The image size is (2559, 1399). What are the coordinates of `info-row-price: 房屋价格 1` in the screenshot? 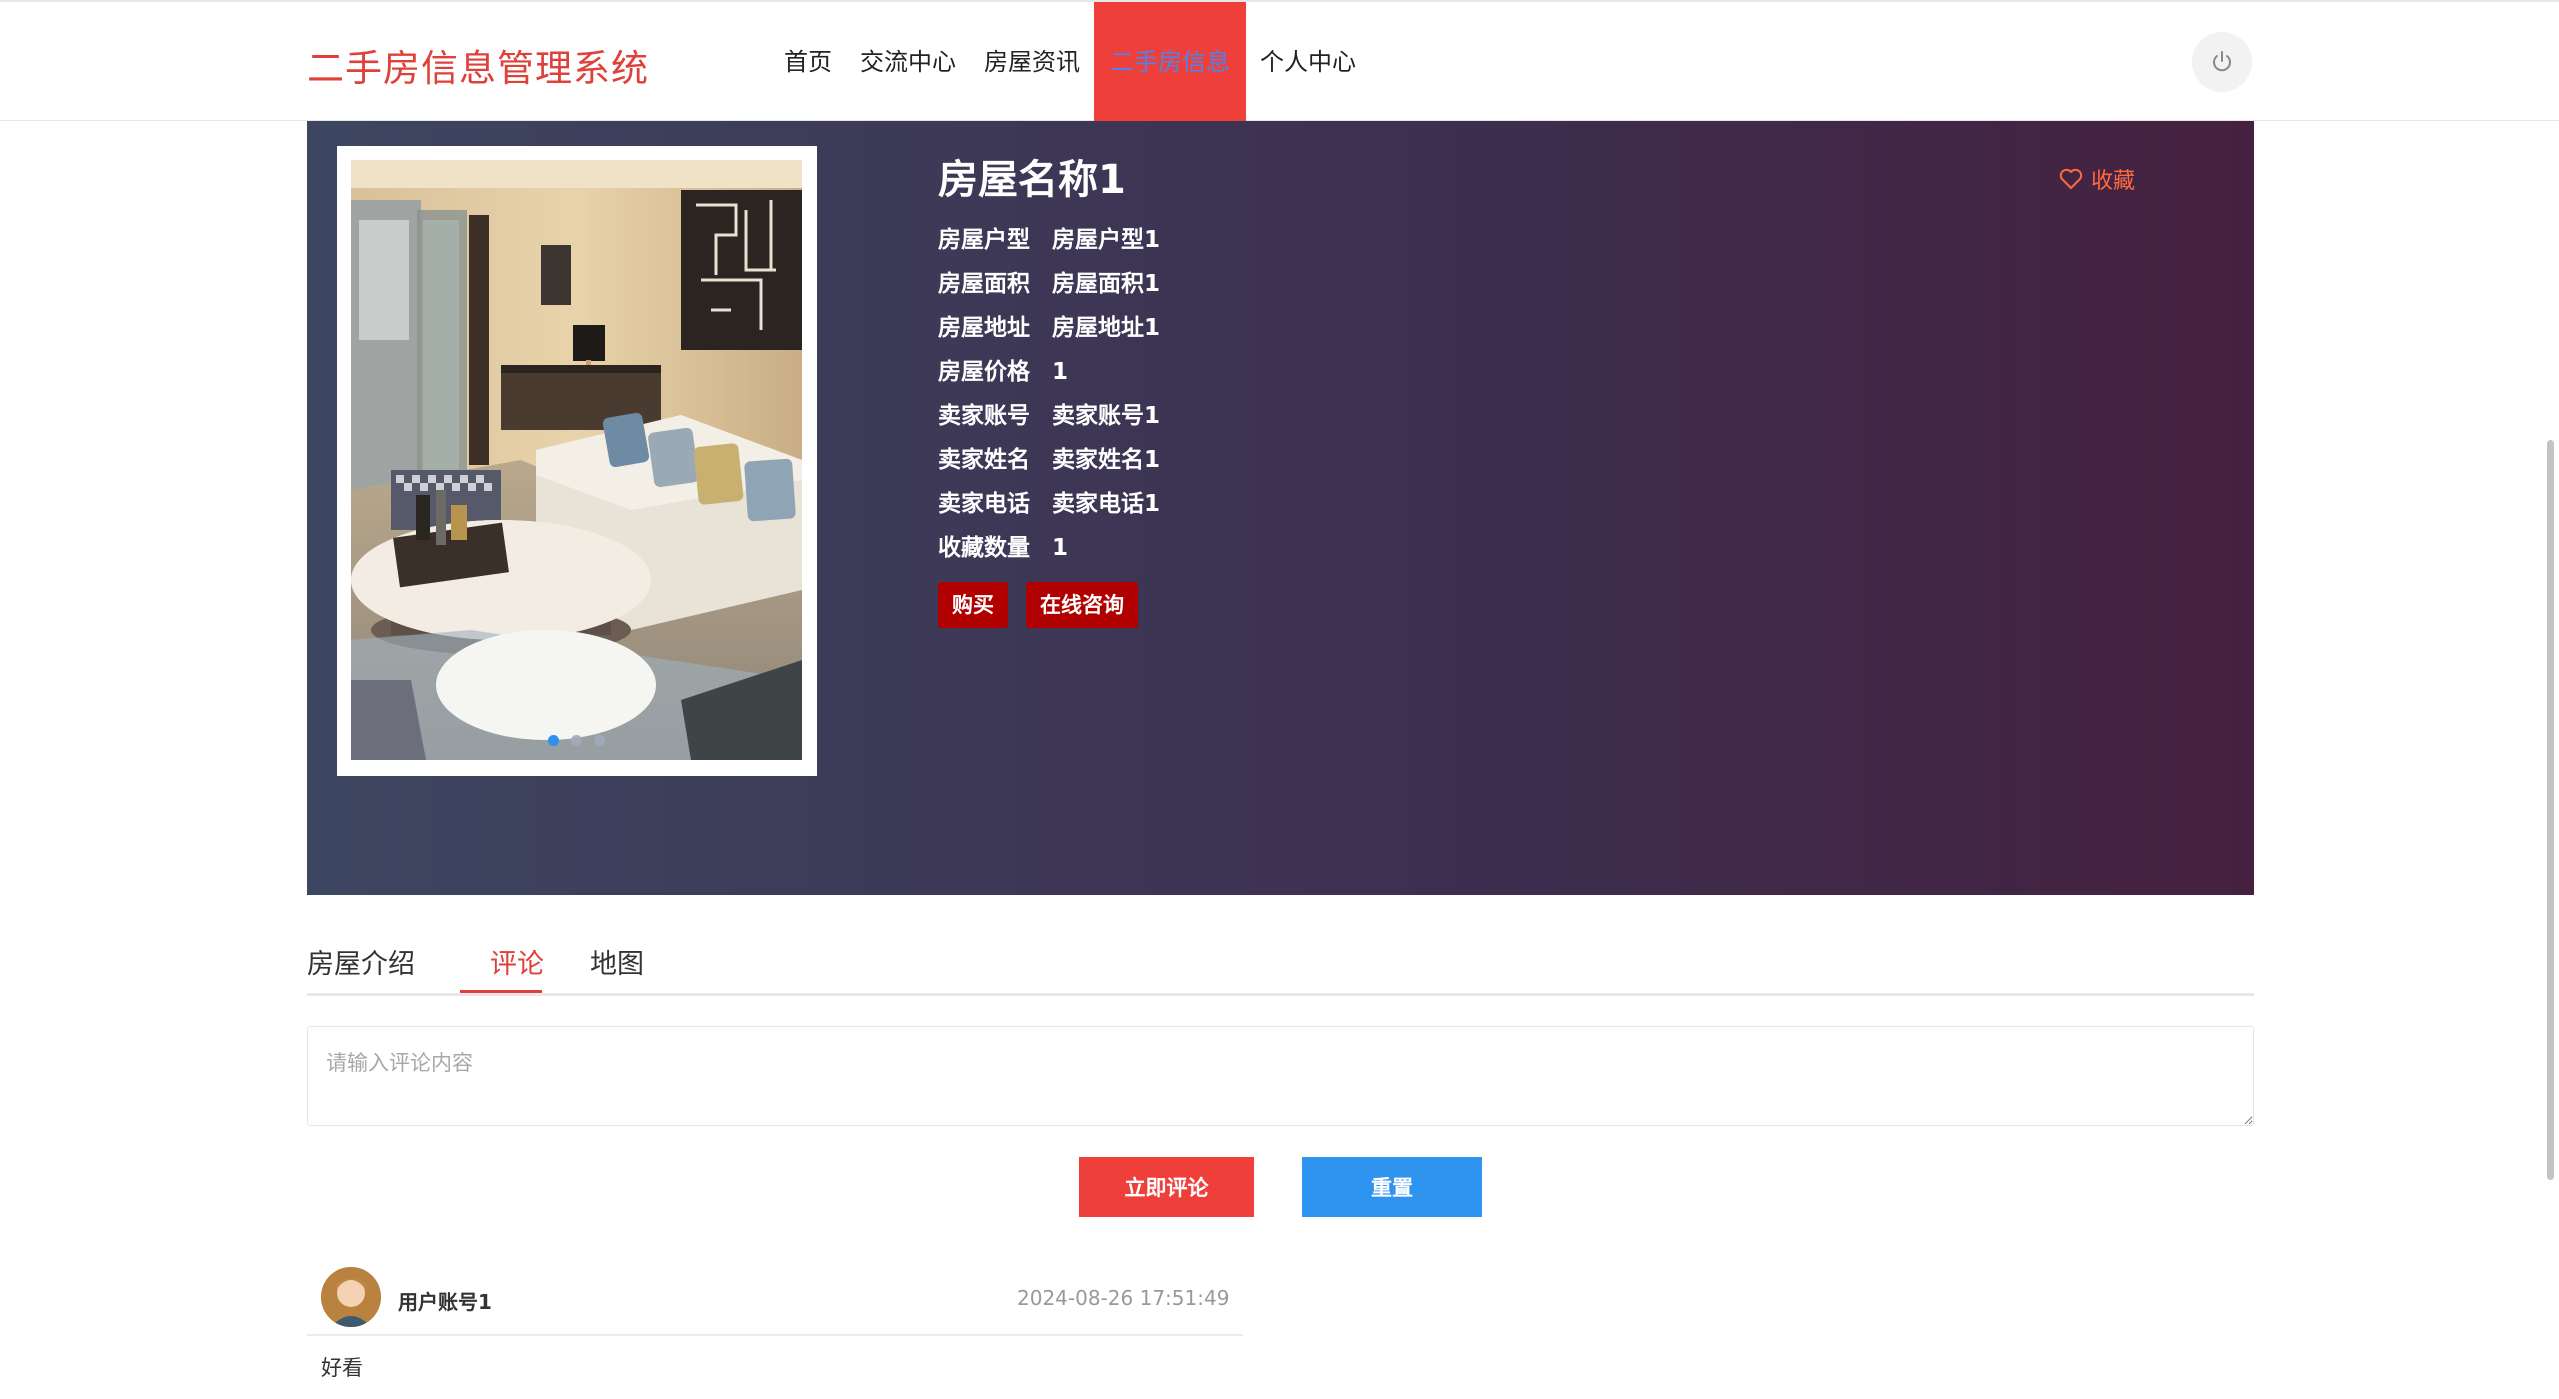 It's located at (1049, 372).